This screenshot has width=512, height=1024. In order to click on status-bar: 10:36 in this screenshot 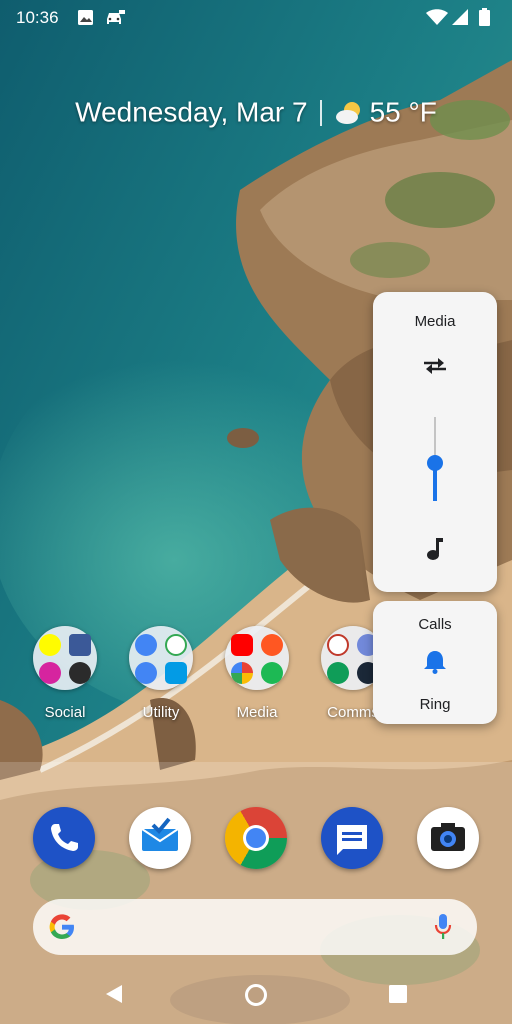, I will do `click(256, 18)`.